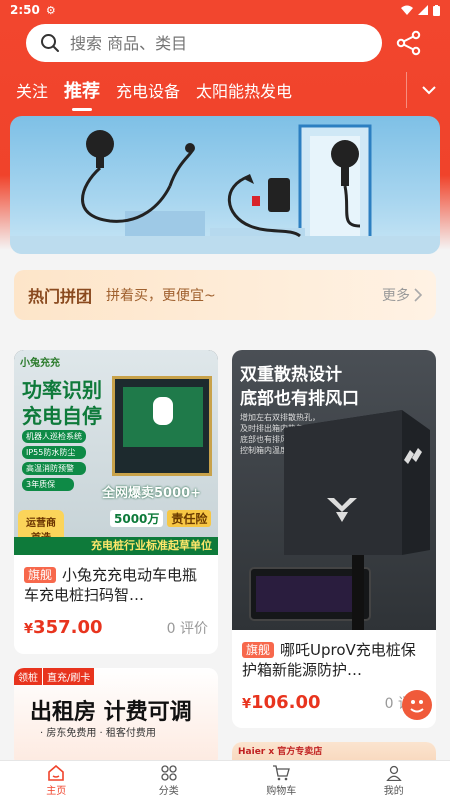 This screenshot has height=800, width=450. What do you see at coordinates (56, 772) in the screenshot?
I see `home-icon` at bounding box center [56, 772].